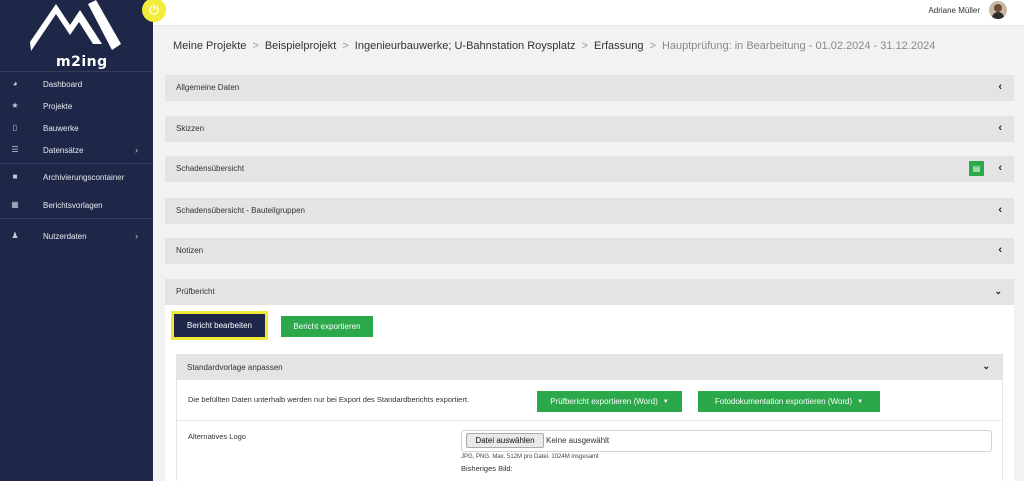 The image size is (1024, 481). What do you see at coordinates (84, 177) in the screenshot?
I see `sidebar-item-label: Archivierungscontainer` at bounding box center [84, 177].